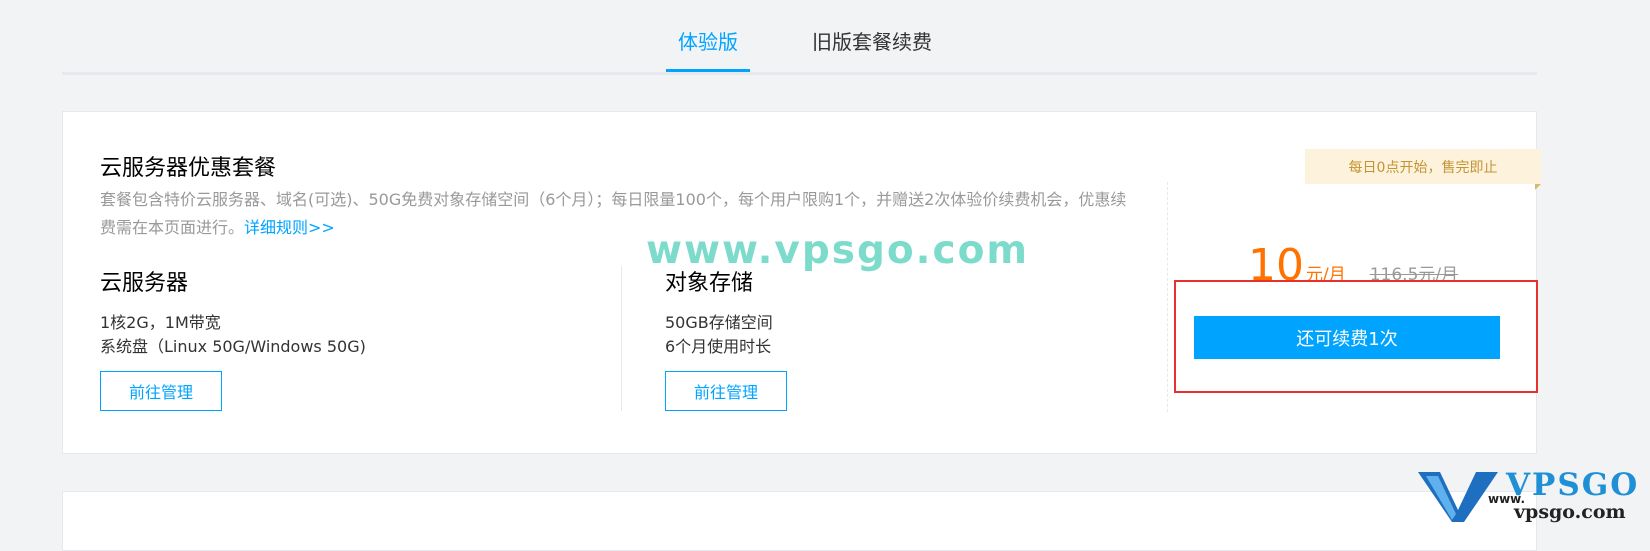  What do you see at coordinates (1570, 512) in the screenshot?
I see `logo-url: vpsgo.com` at bounding box center [1570, 512].